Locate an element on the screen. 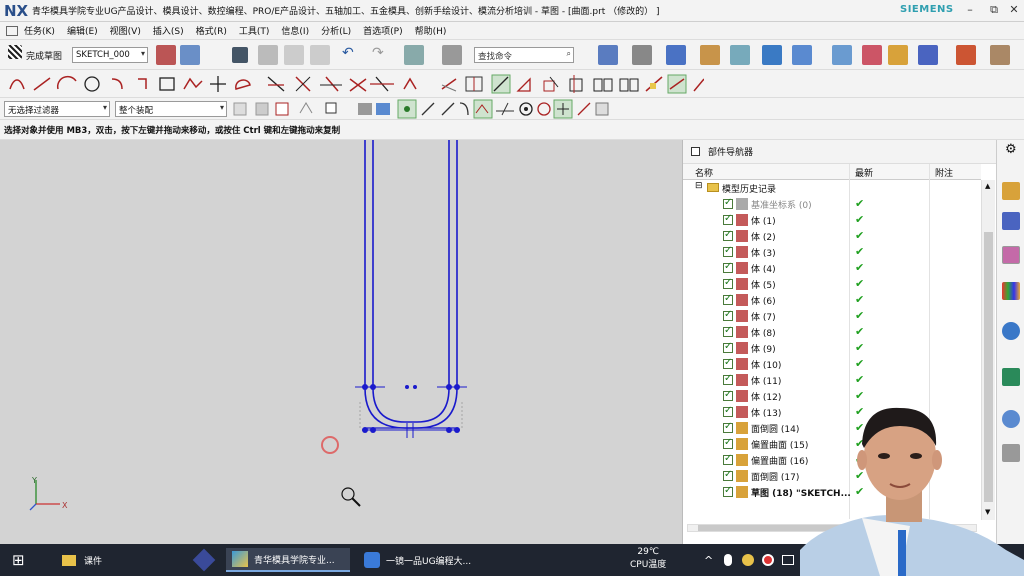  magic-icon is located at coordinates (898, 55).